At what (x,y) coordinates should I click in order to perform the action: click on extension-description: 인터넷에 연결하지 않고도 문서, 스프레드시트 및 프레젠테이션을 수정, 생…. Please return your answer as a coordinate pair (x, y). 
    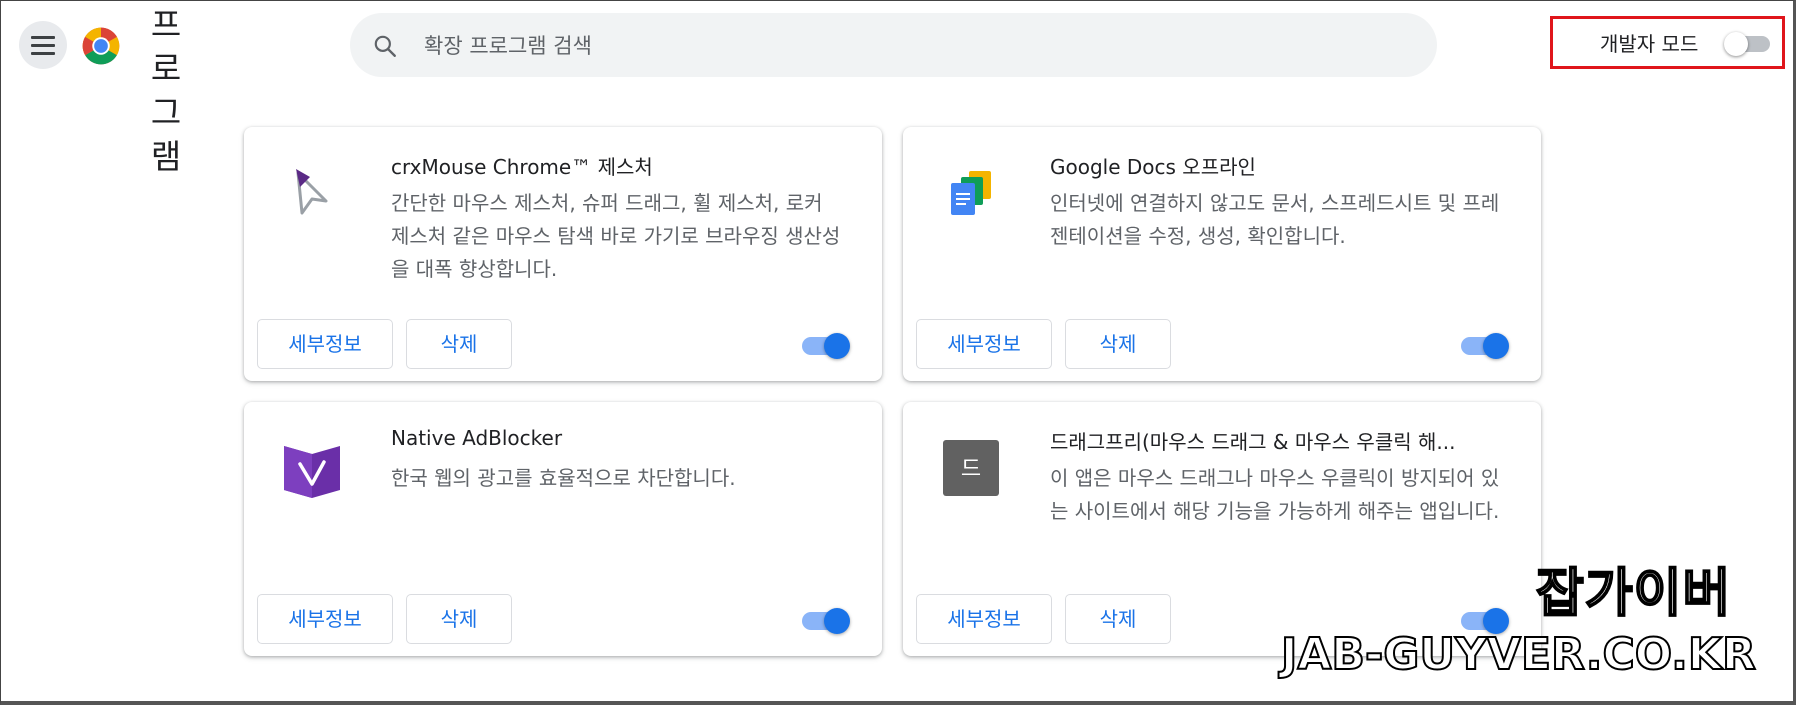
    Looking at the image, I should click on (1275, 219).